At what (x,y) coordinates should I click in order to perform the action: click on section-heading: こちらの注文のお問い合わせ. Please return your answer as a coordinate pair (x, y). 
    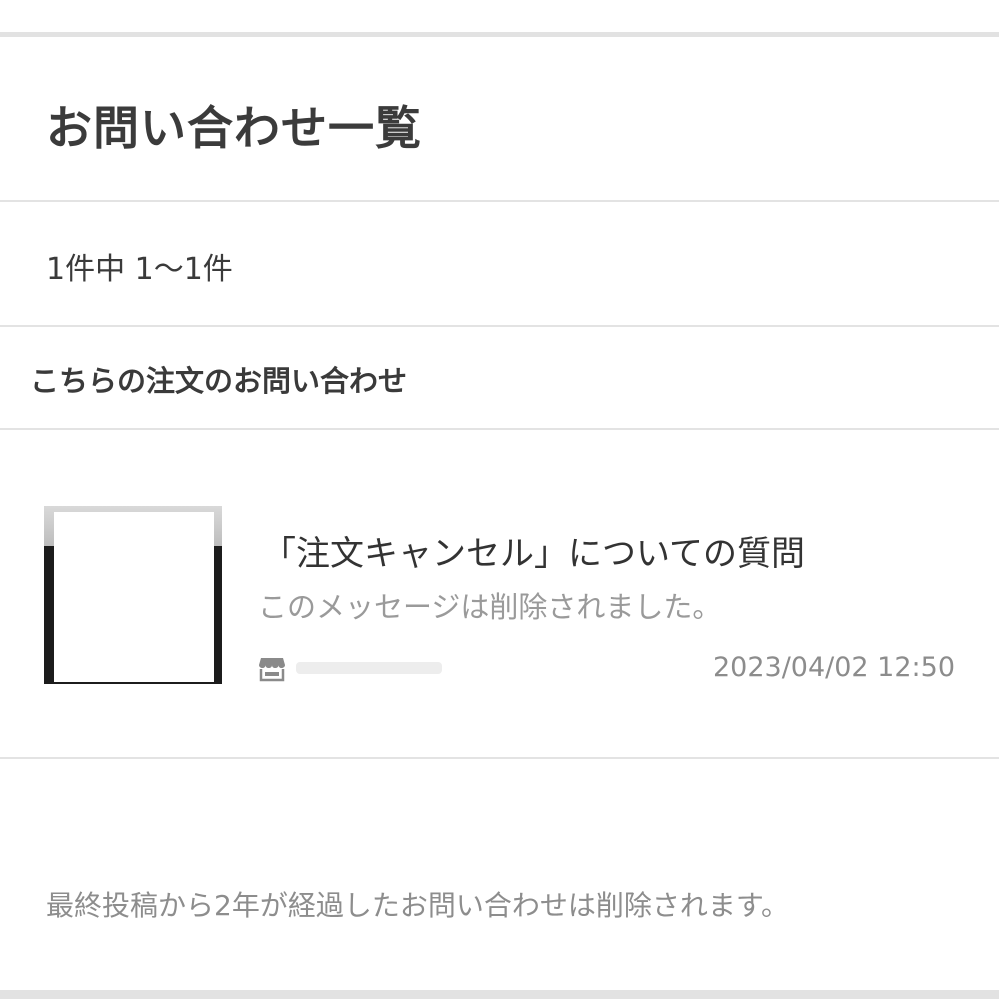
    Looking at the image, I should click on (219, 381).